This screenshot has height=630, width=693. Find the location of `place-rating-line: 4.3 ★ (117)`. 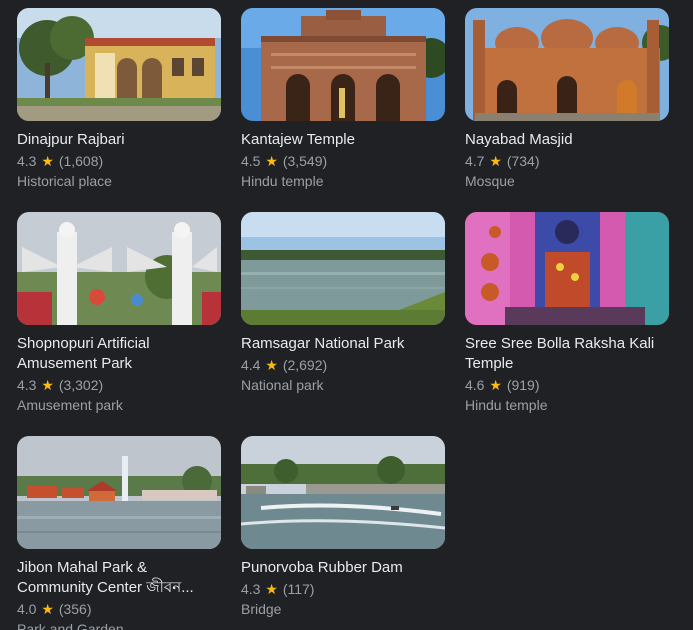

place-rating-line: 4.3 ★ (117) is located at coordinates (343, 589).